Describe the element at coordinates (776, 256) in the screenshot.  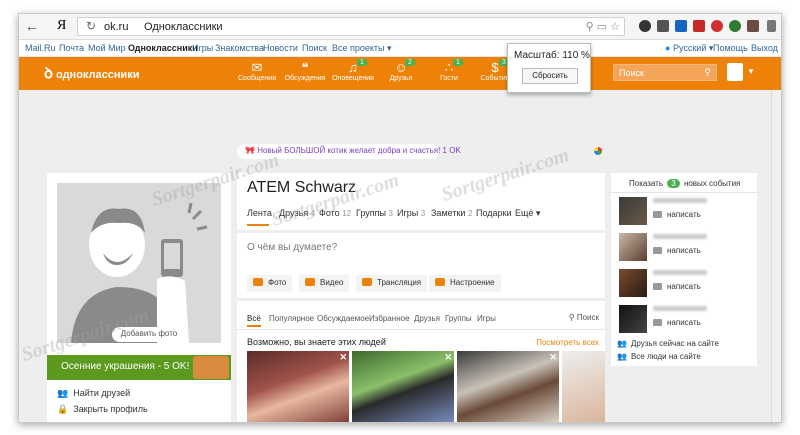
I see `scrollbar` at that location.